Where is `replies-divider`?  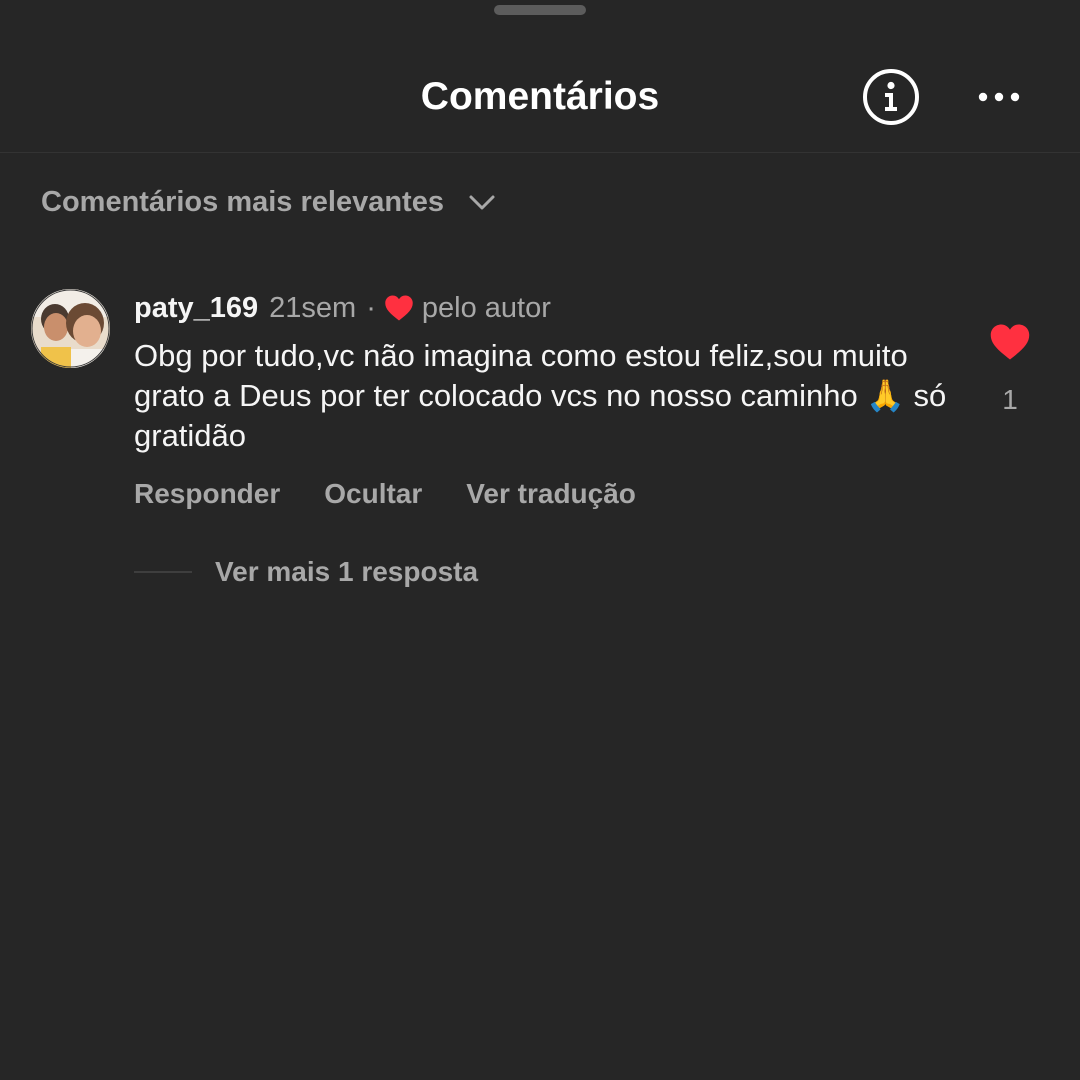 replies-divider is located at coordinates (163, 572).